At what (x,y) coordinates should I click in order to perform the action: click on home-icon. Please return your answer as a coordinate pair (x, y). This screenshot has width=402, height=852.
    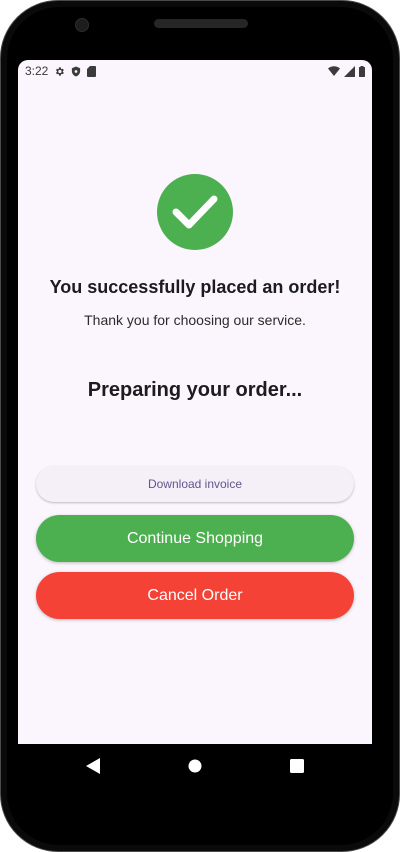
    Looking at the image, I should click on (195, 766).